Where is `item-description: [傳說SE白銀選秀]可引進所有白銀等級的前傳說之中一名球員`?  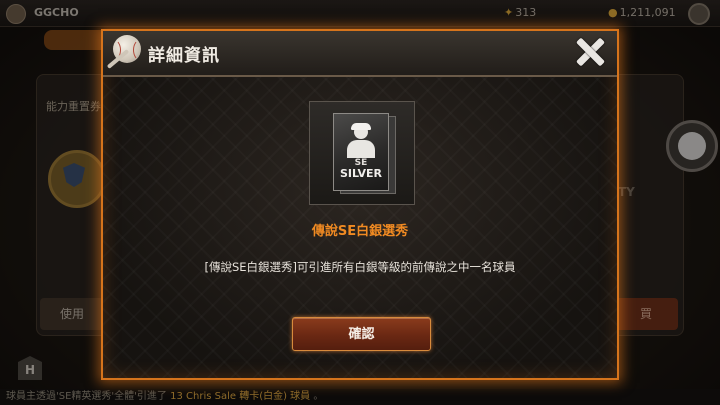
item-description: [傳說SE白銀選秀]可引進所有白銀等級的前傳說之中一名球員 is located at coordinates (360, 267).